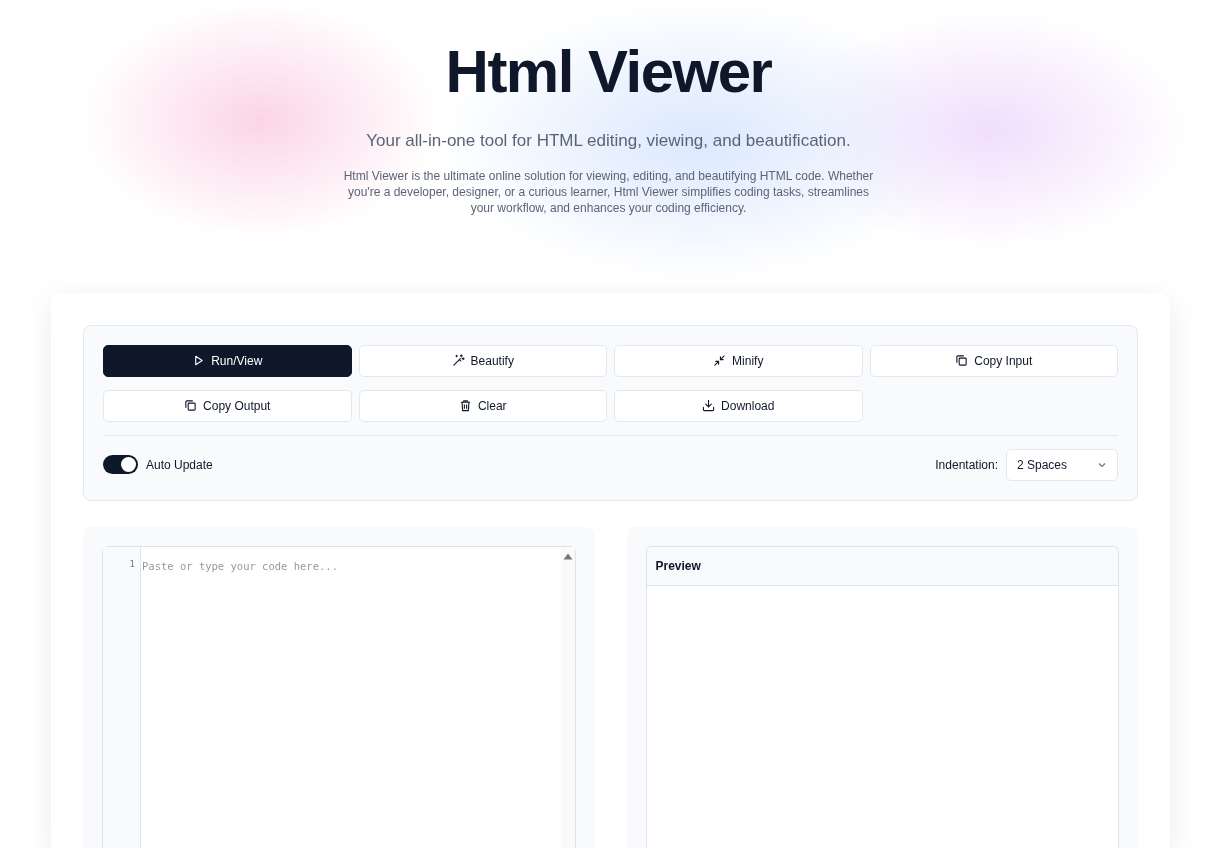 This screenshot has width=1217, height=848. I want to click on toolbar-button: Copy Input, so click(993, 360).